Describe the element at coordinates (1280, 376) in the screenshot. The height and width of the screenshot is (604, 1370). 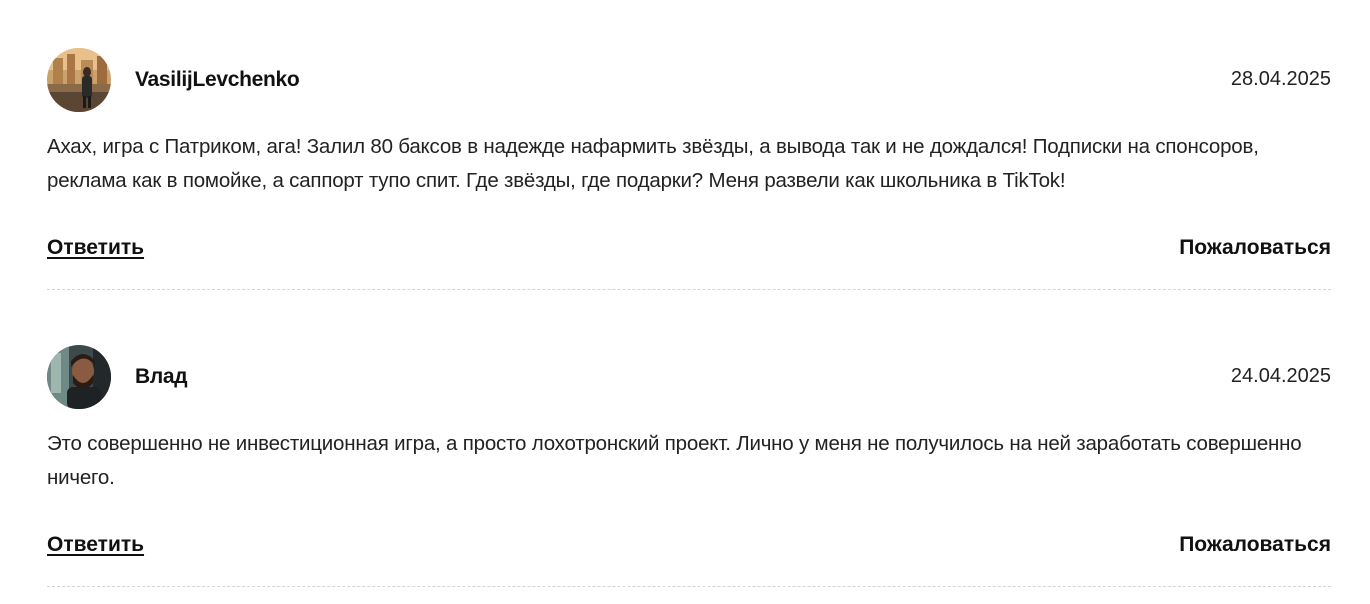
I see `comment-date: 24.04.2025` at that location.